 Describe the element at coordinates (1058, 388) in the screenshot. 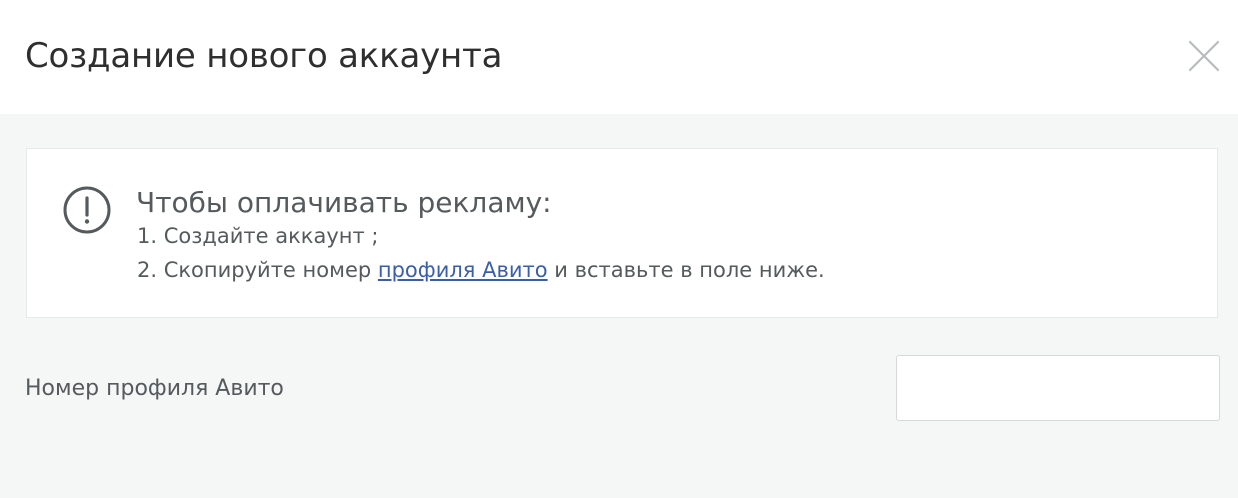

I see `profile-number-input` at that location.